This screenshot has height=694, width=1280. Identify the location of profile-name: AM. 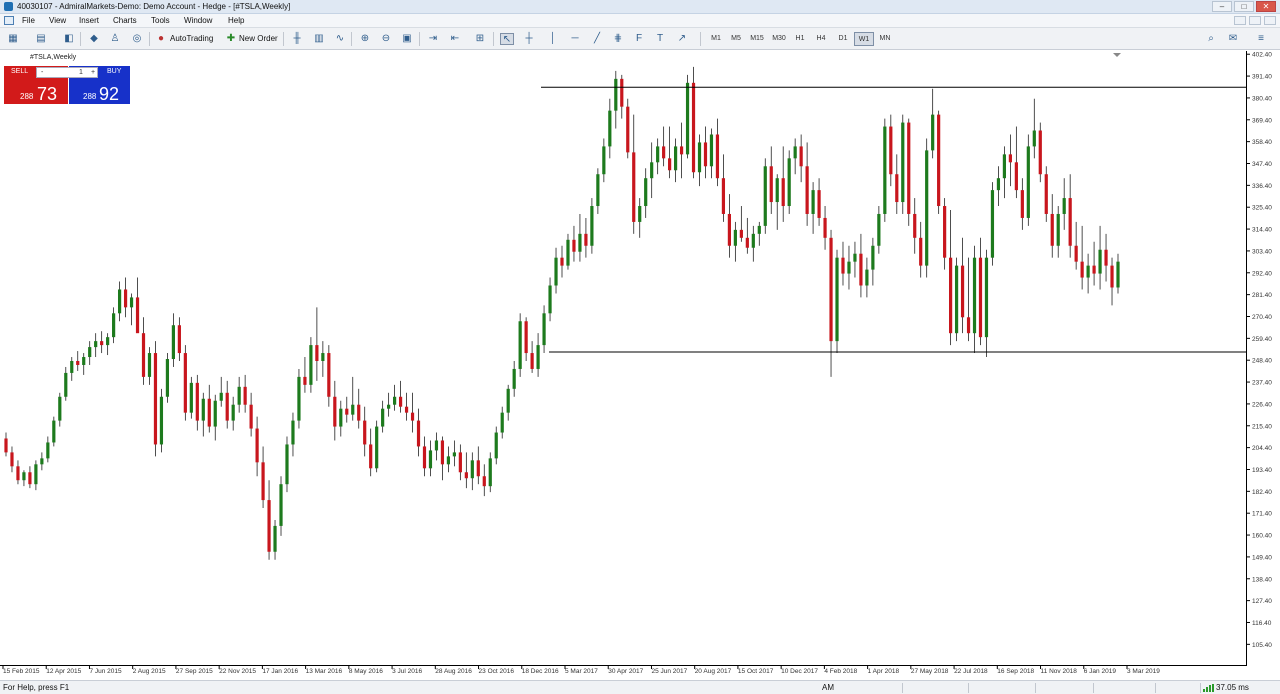
(828, 687).